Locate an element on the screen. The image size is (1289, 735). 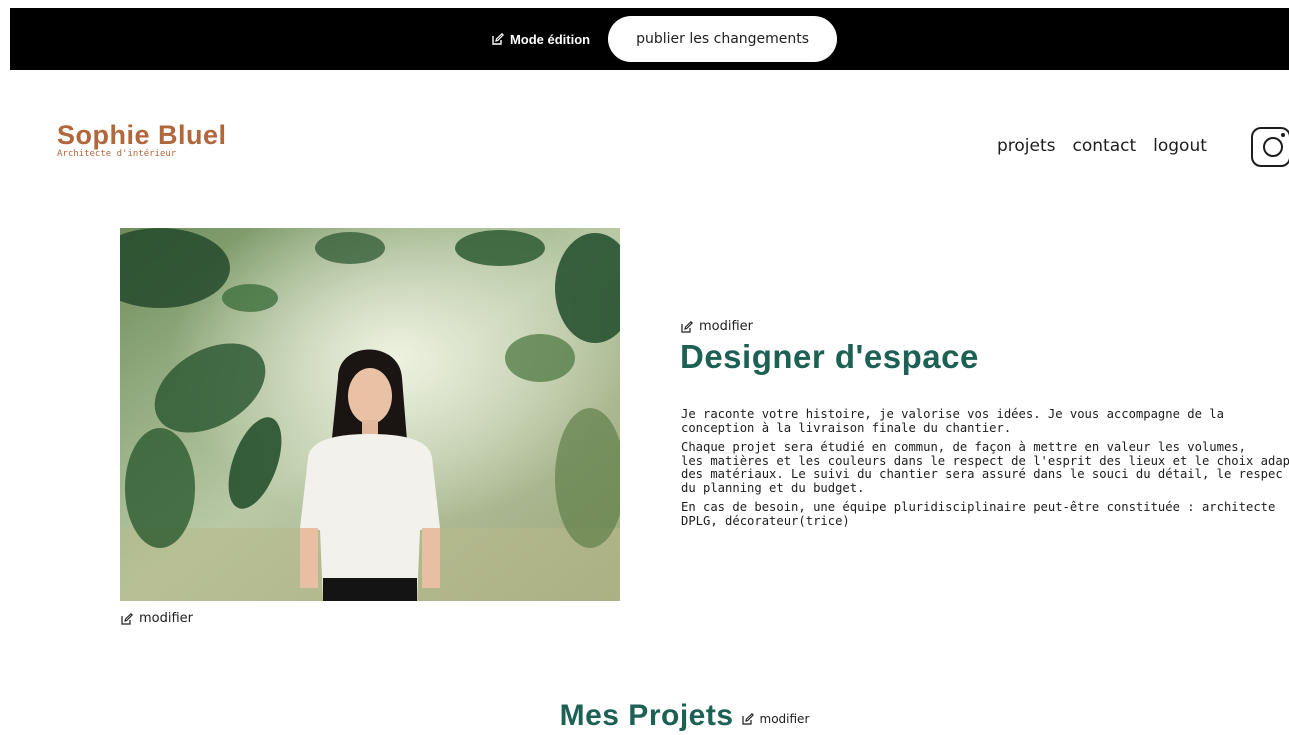
intro-modify-link: modifier is located at coordinates (717, 326).